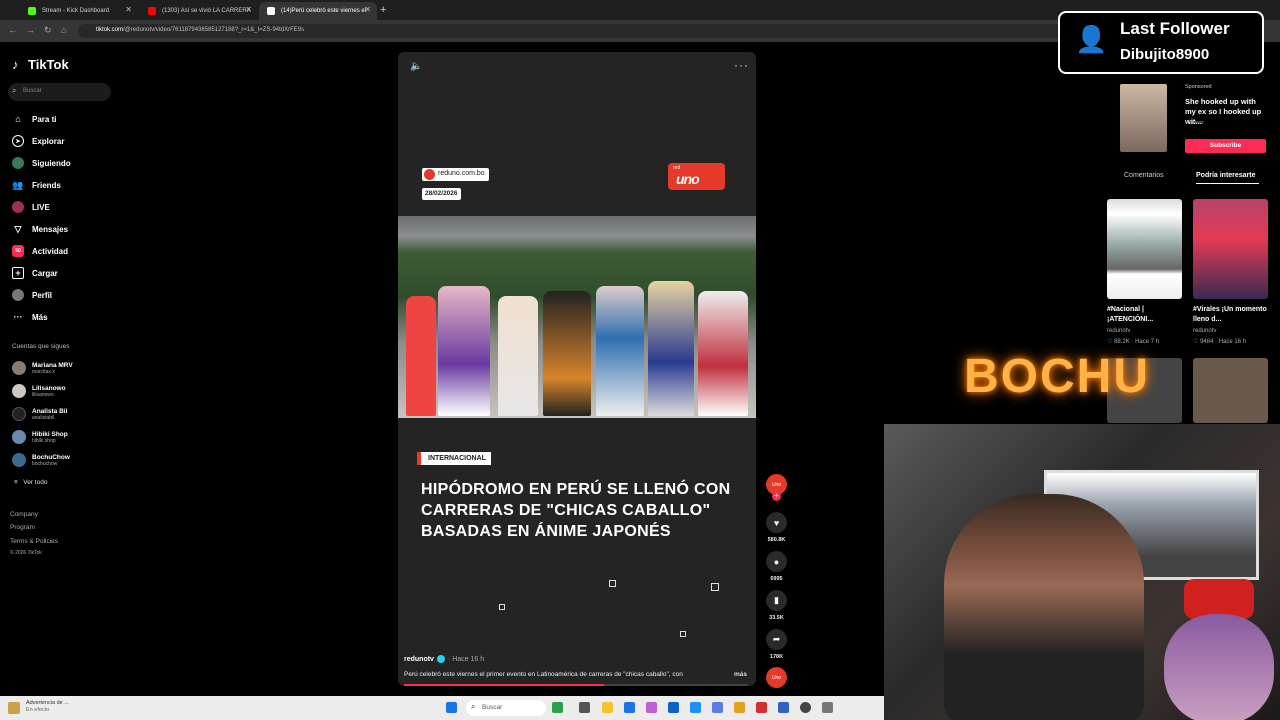 The width and height of the screenshot is (1280, 720). Describe the element at coordinates (776, 605) in the screenshot. I see `save-button: ▮ 33.5K` at that location.